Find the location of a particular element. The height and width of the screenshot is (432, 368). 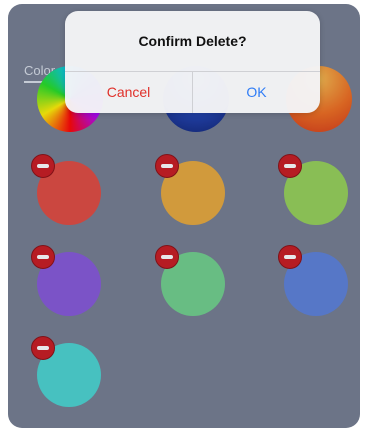

ok-button: OK is located at coordinates (256, 92).